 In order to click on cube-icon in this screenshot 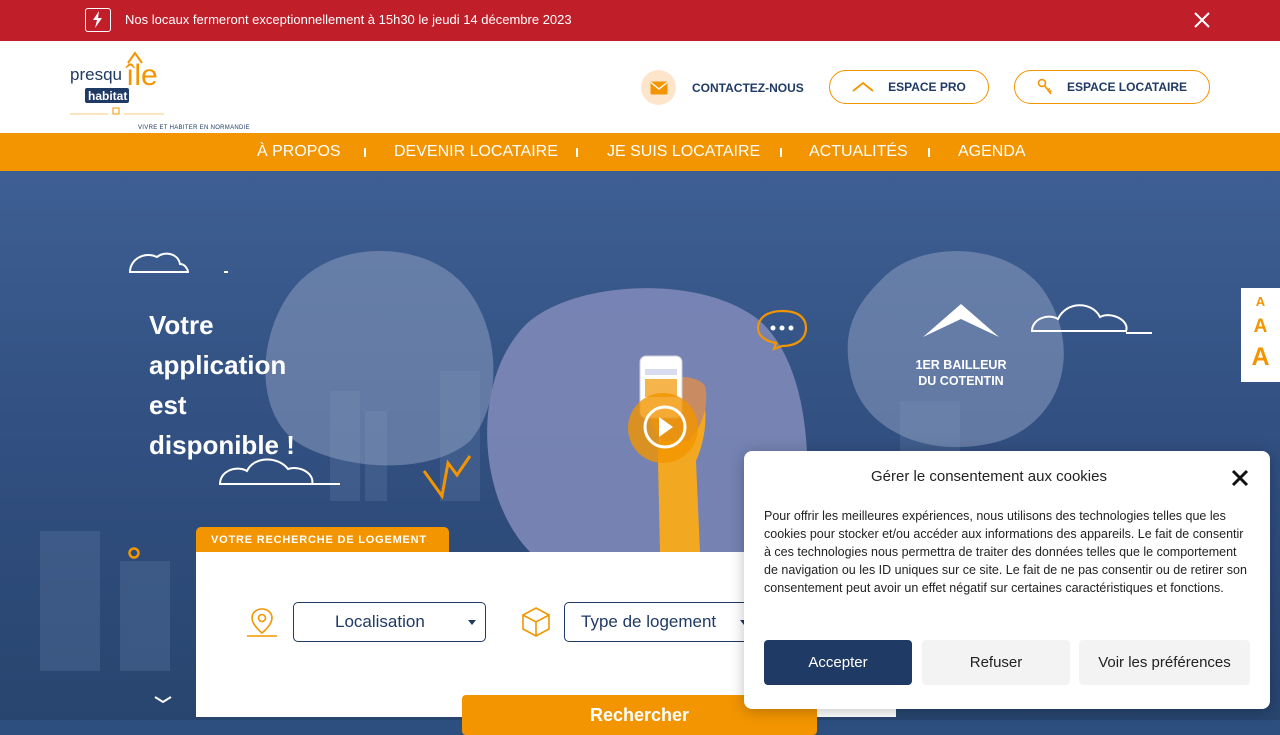, I will do `click(536, 622)`.